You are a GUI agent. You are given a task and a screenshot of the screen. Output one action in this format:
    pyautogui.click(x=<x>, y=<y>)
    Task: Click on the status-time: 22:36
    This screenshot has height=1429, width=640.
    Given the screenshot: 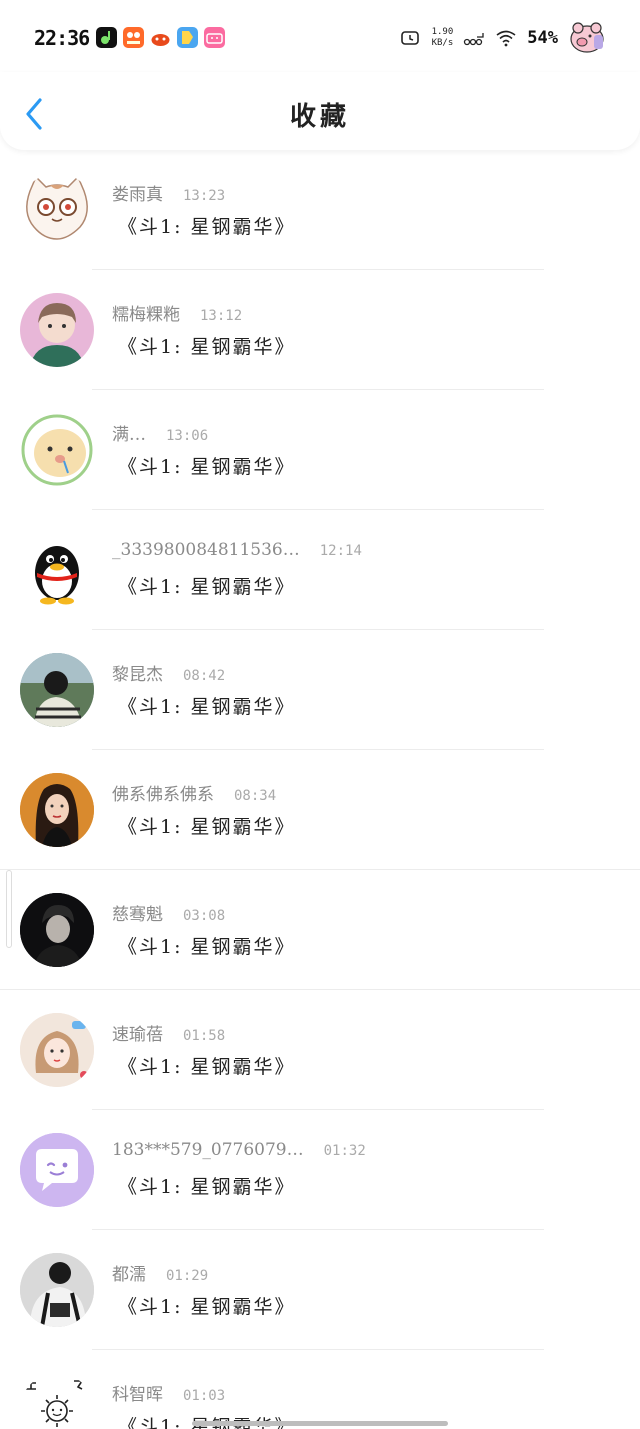 What is the action you would take?
    pyautogui.click(x=62, y=38)
    